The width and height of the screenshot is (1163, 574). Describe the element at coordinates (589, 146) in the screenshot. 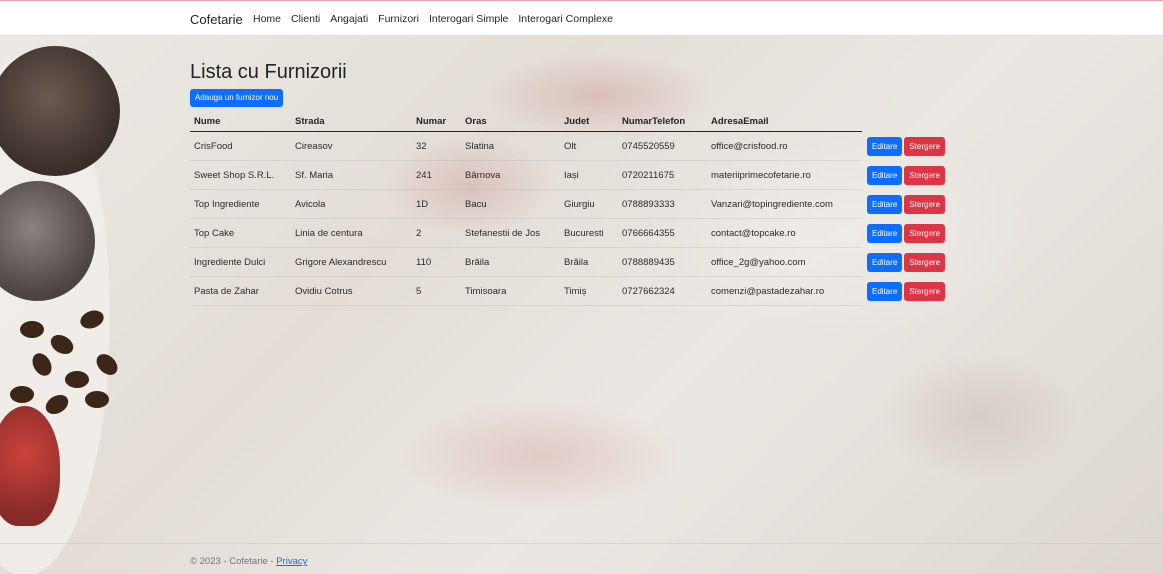

I see `cell-judet: Olt` at that location.